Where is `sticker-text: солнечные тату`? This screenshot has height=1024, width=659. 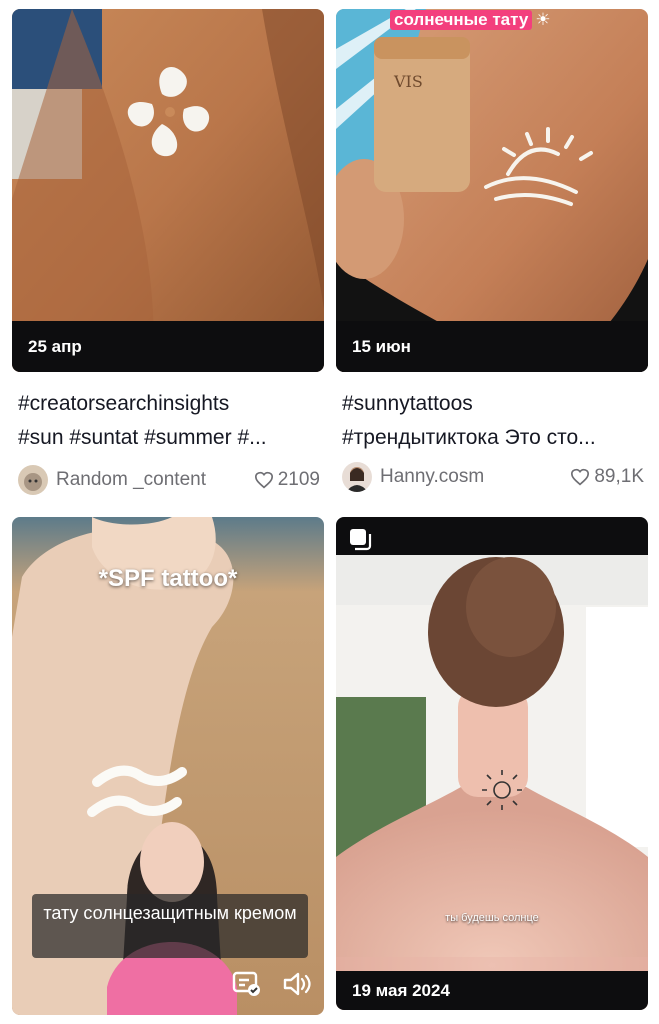
sticker-text: солнечные тату is located at coordinates (461, 20).